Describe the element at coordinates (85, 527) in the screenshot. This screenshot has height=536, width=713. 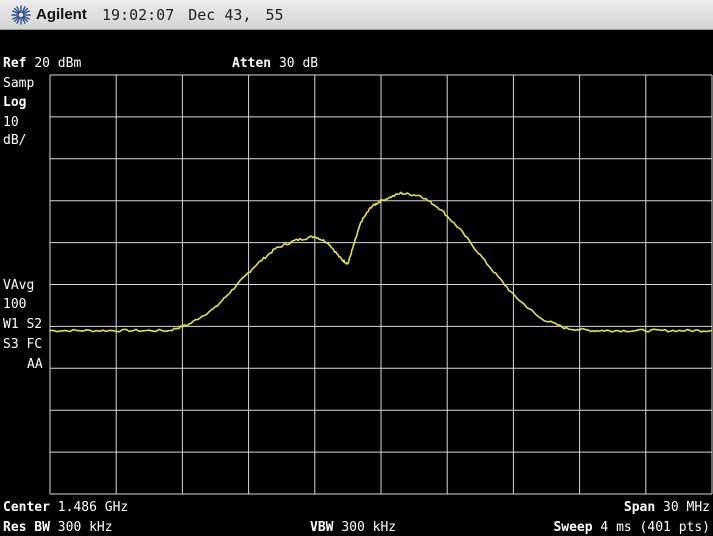
I see `rbw-value: 300 kHz` at that location.